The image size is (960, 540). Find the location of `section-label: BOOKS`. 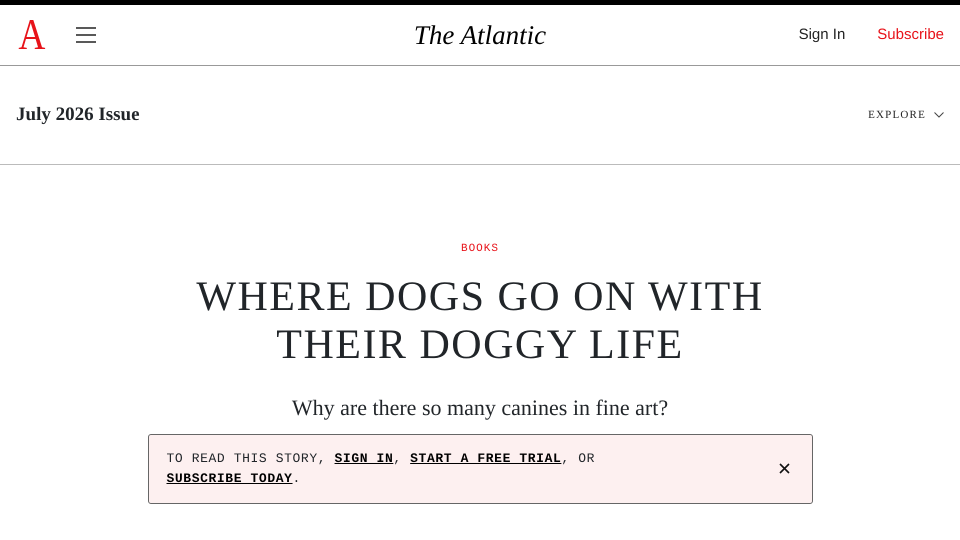

section-label: BOOKS is located at coordinates (479, 249).